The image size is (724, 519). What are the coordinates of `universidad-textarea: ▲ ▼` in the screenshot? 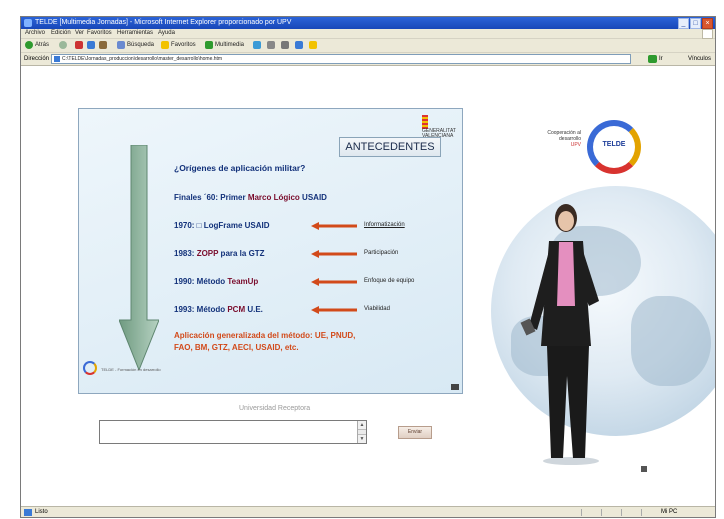 It's located at (233, 432).